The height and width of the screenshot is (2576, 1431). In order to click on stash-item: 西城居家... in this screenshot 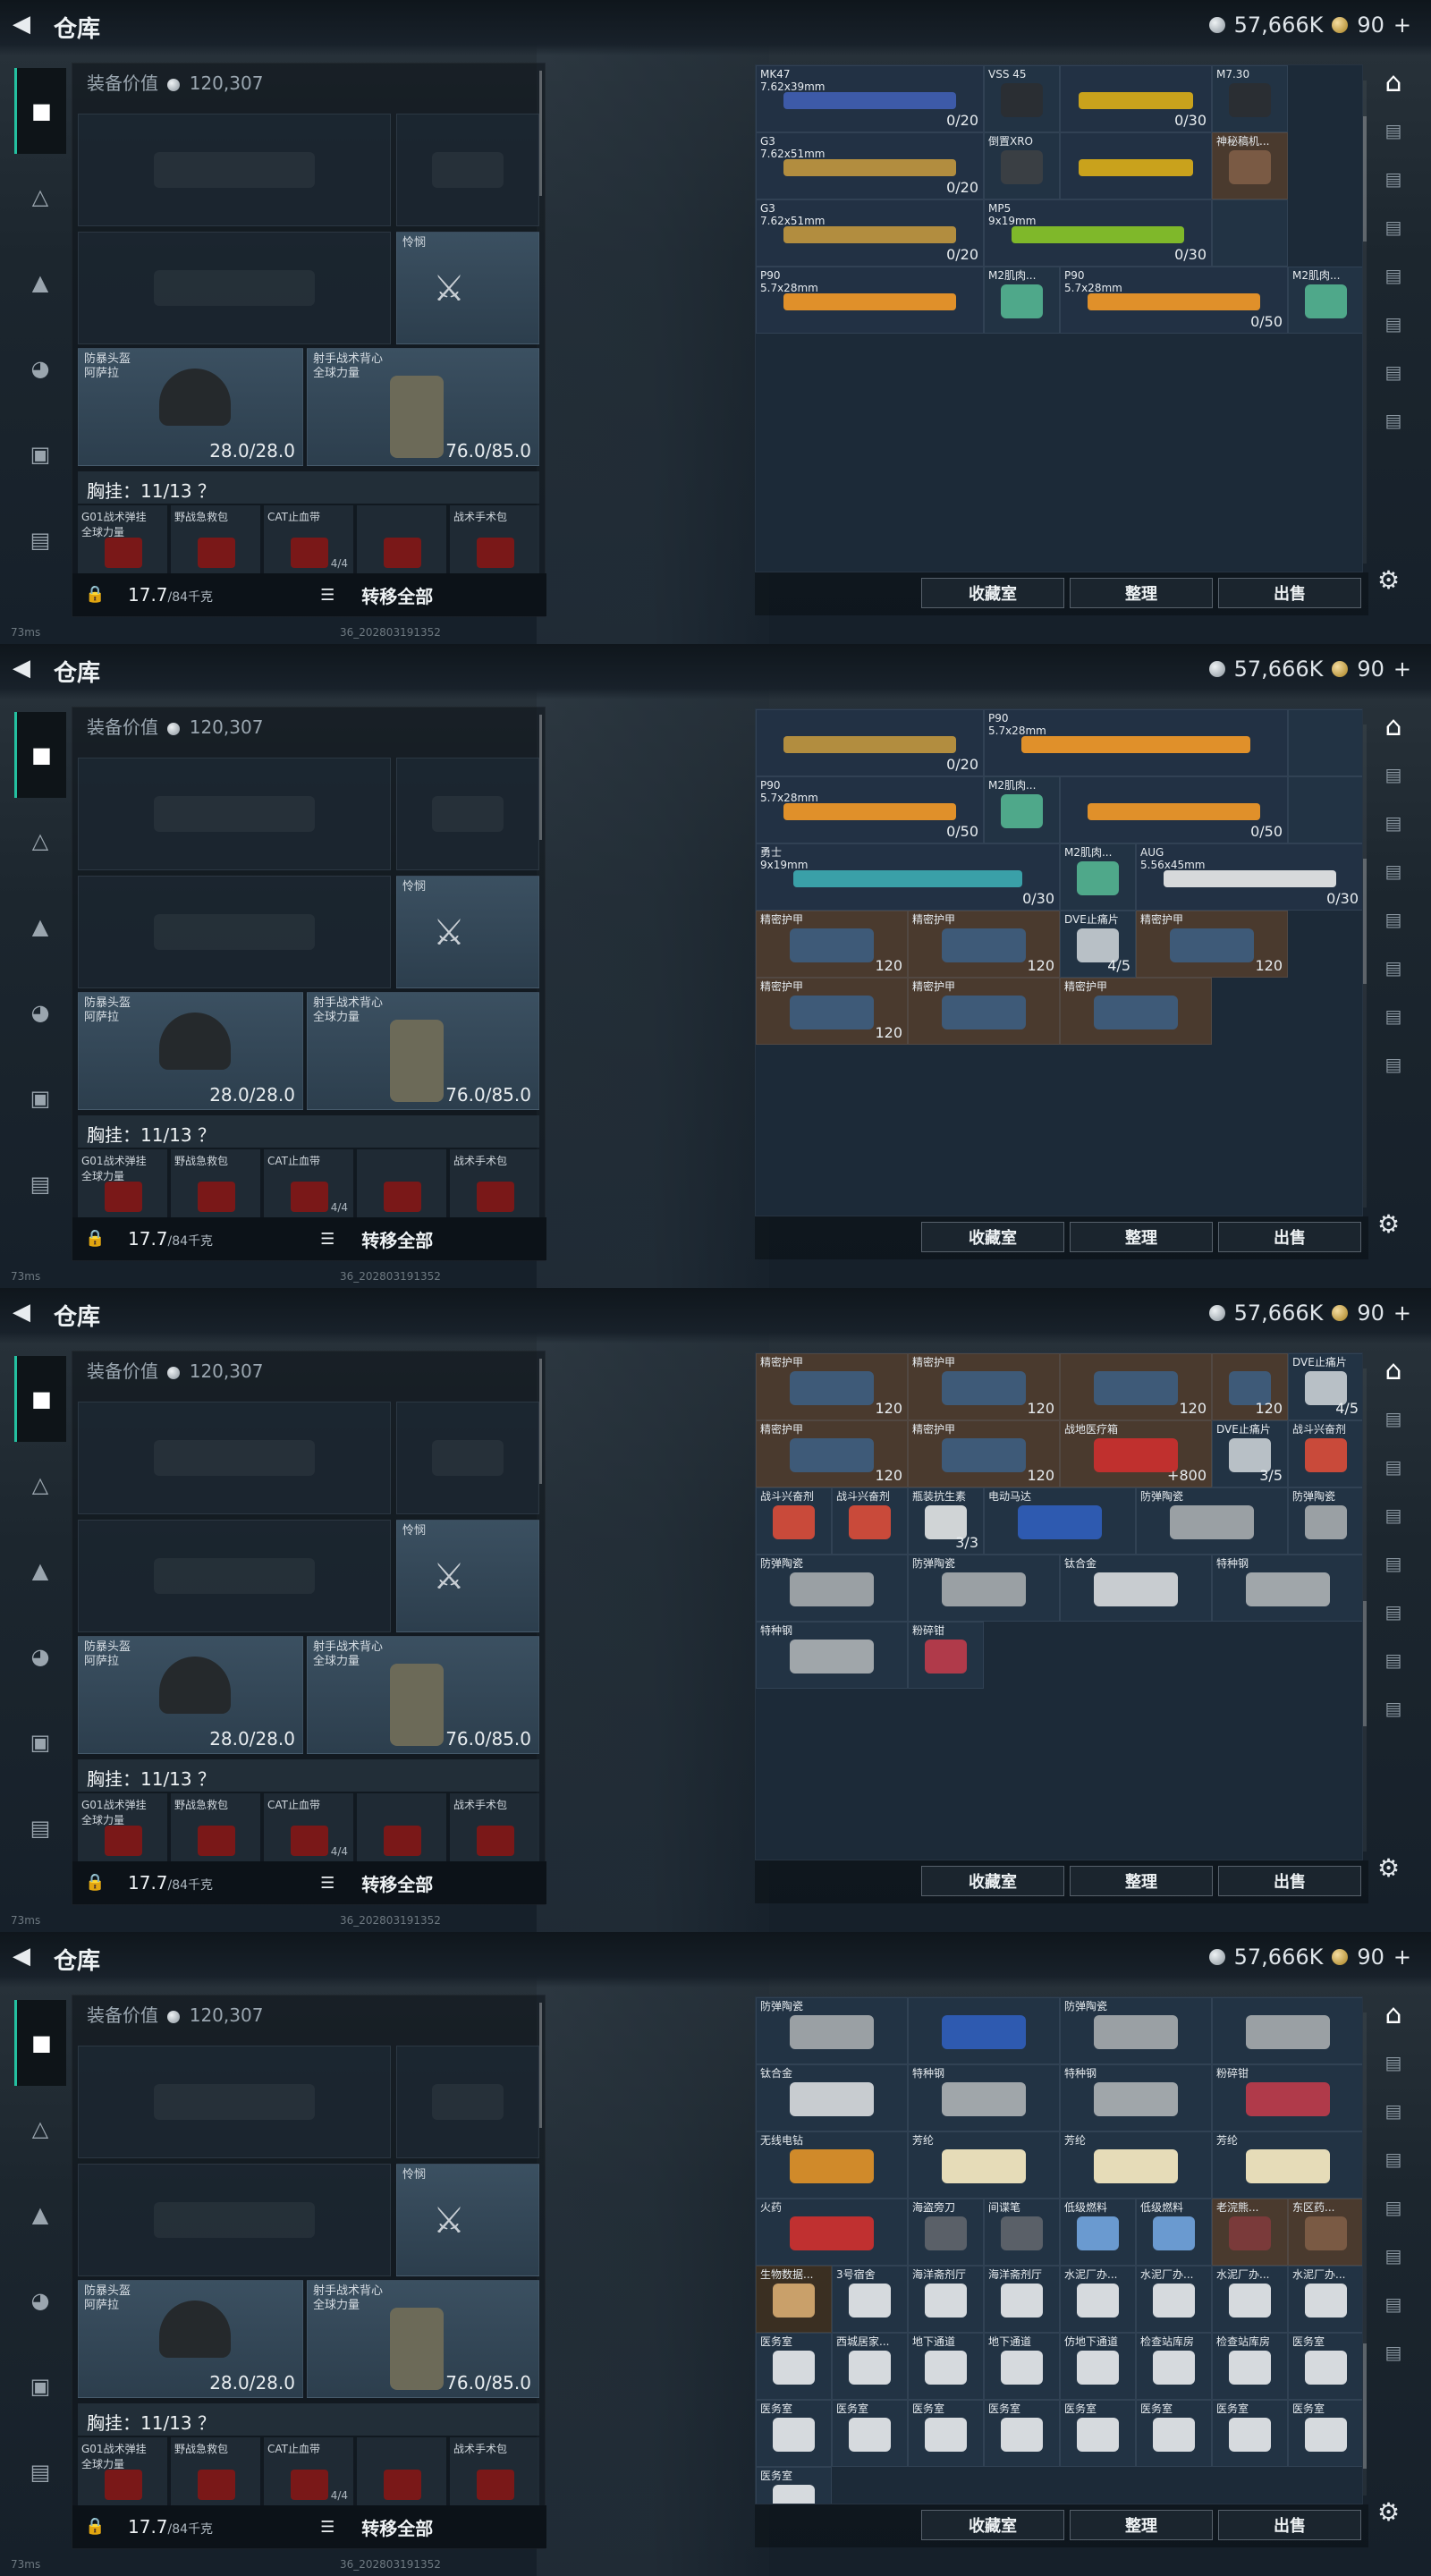, I will do `click(870, 2366)`.